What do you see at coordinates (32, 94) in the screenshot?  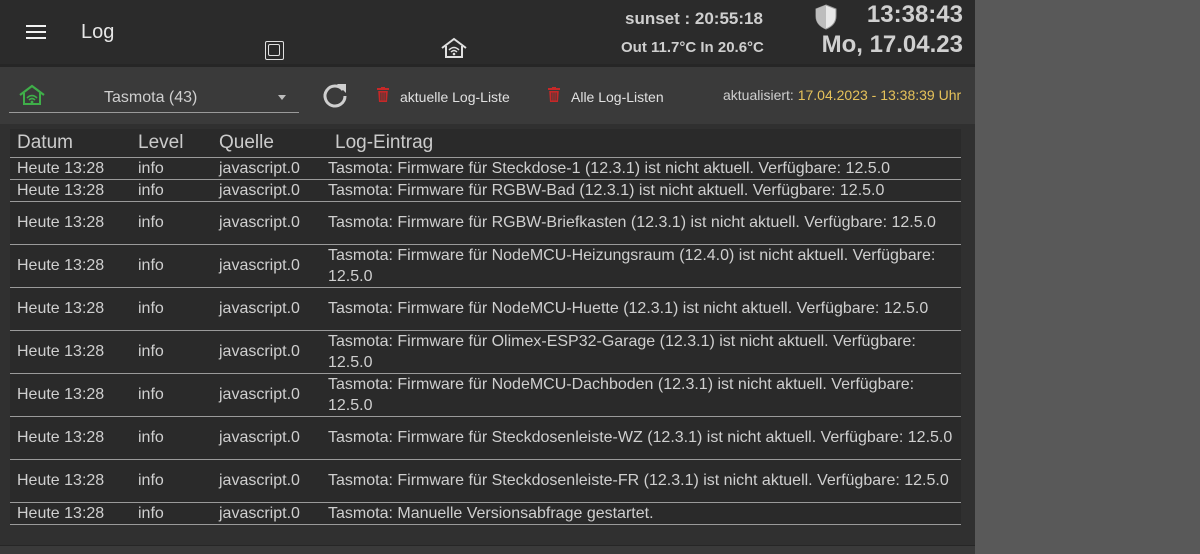 I see `tasmota-icon` at bounding box center [32, 94].